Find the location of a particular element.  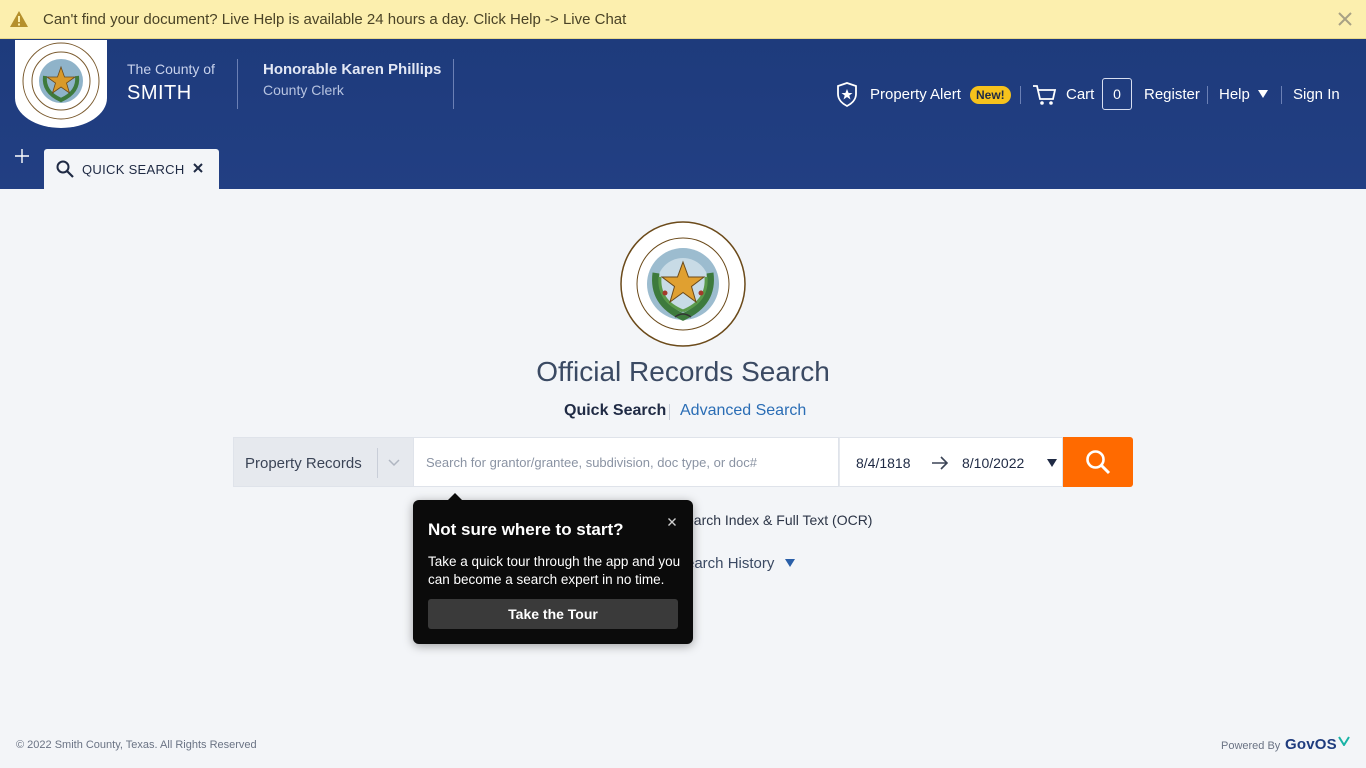

page-title: Official Records Search is located at coordinates (683, 371).